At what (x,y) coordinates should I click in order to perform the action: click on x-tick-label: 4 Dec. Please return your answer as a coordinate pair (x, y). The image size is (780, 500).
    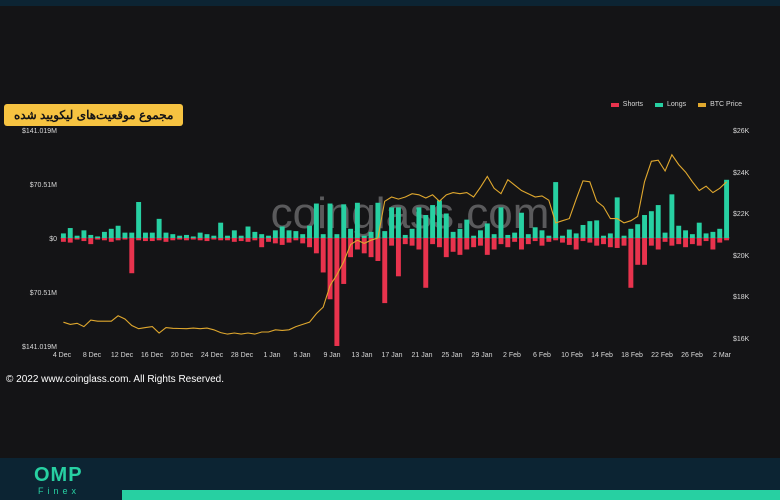
    Looking at the image, I should click on (62, 355).